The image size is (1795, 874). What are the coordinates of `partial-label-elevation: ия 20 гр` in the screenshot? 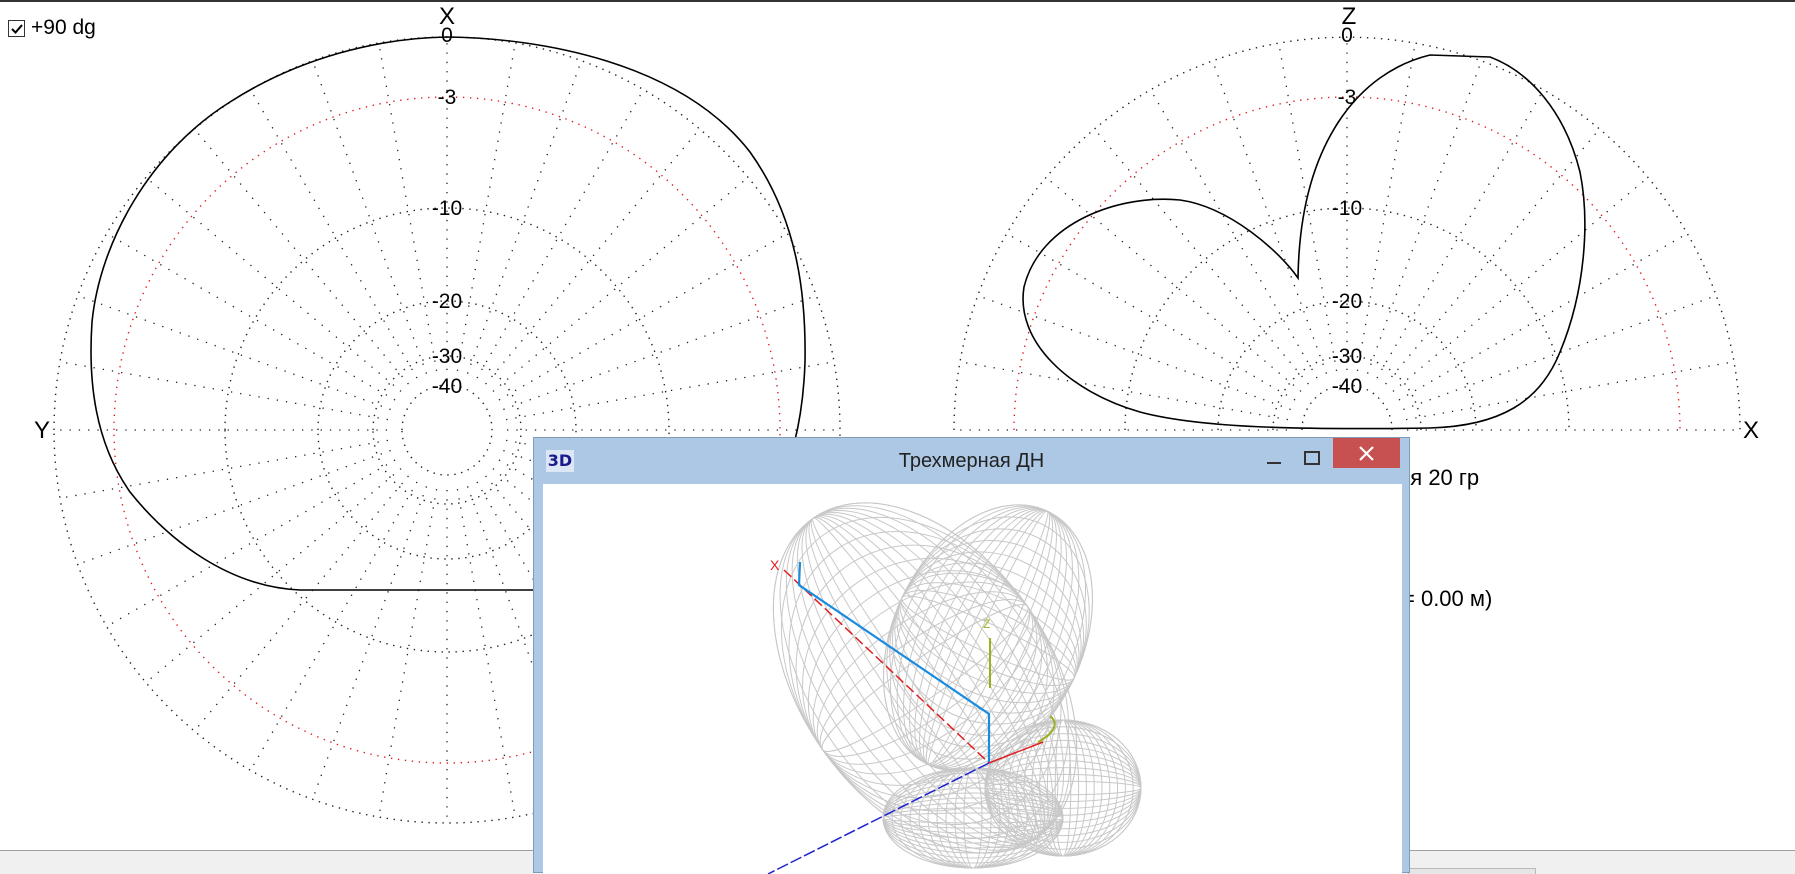 It's located at (1439, 477).